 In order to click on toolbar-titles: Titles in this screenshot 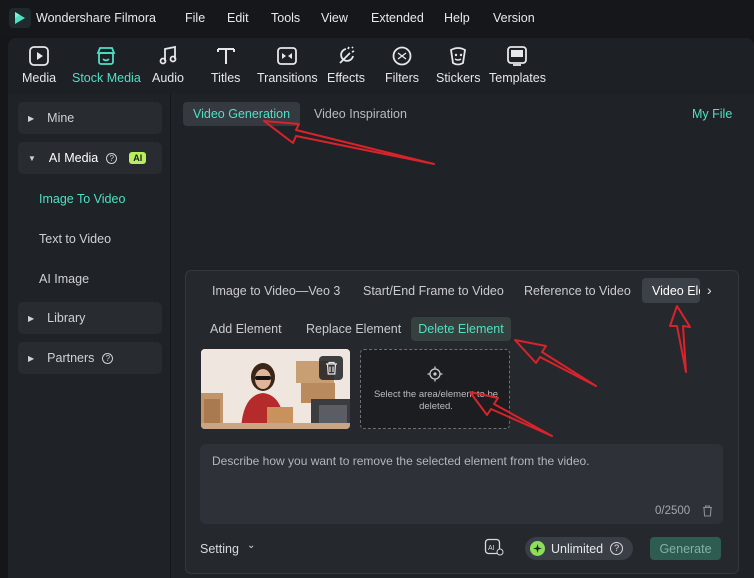, I will do `click(225, 65)`.